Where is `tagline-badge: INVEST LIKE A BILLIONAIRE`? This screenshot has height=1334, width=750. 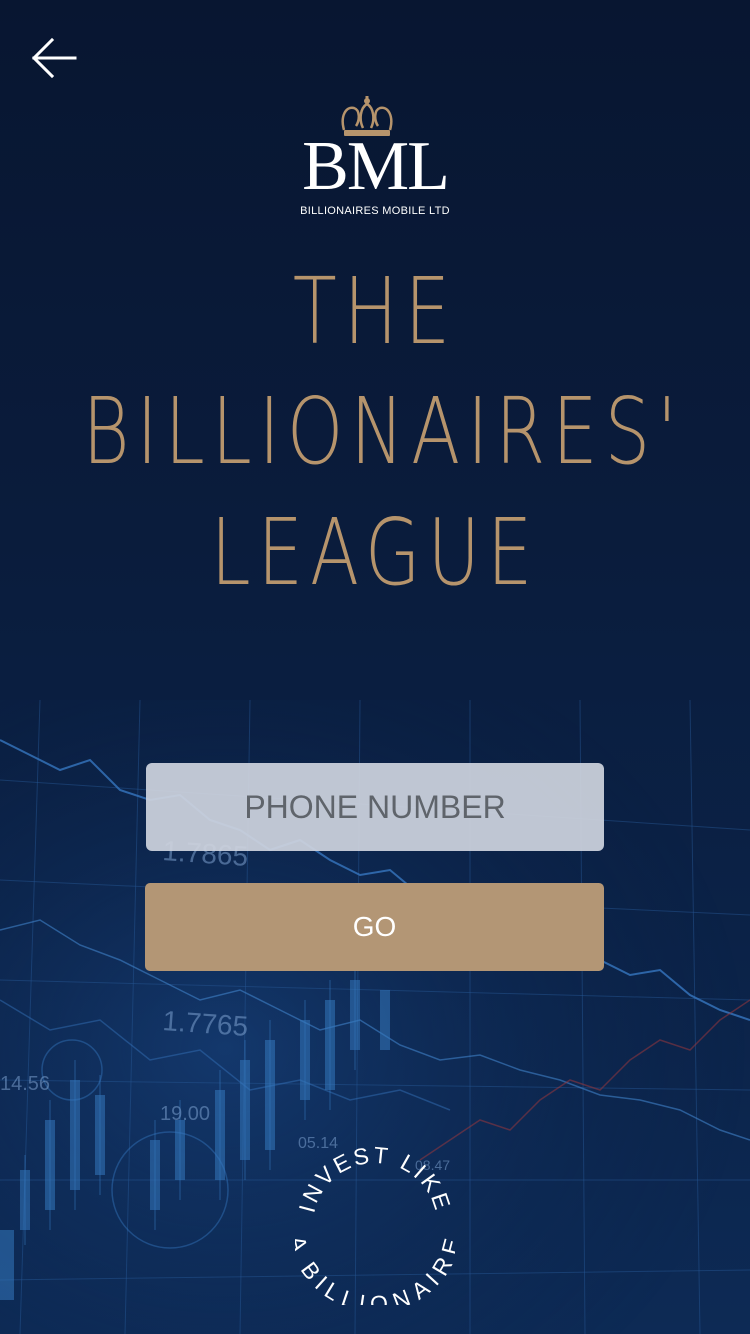 tagline-badge: INVEST LIKE A BILLIONAIRE is located at coordinates (375, 1225).